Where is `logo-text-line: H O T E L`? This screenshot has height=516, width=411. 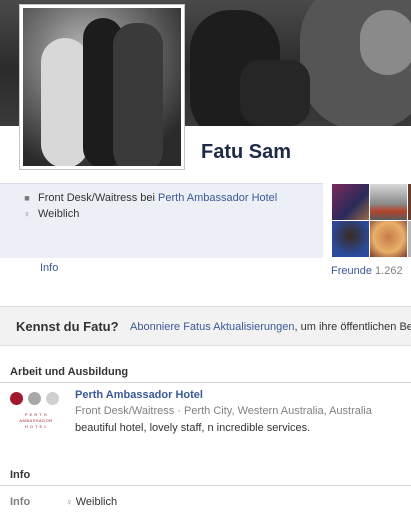
logo-text-line: H O T E L is located at coordinates (36, 426).